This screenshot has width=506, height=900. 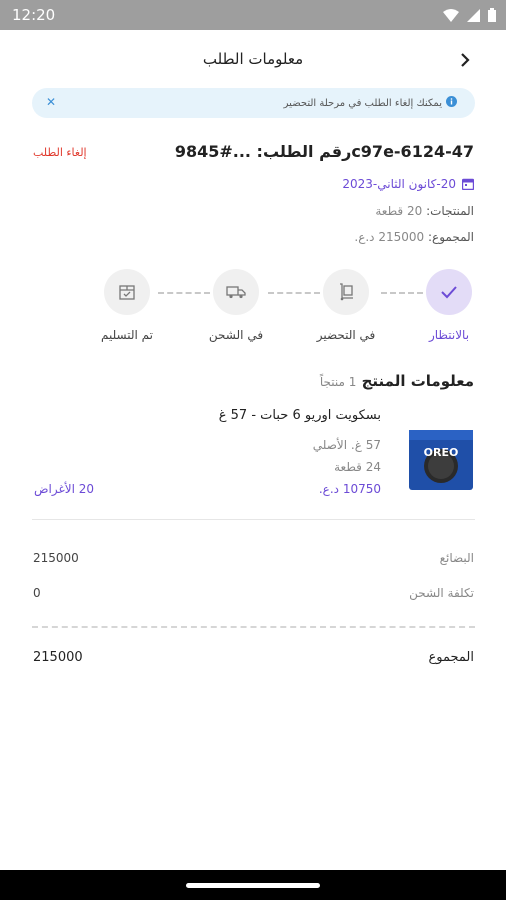 What do you see at coordinates (324, 151) in the screenshot?
I see `order-number: رقم الطلب: ...#9845c97e-6124-47` at bounding box center [324, 151].